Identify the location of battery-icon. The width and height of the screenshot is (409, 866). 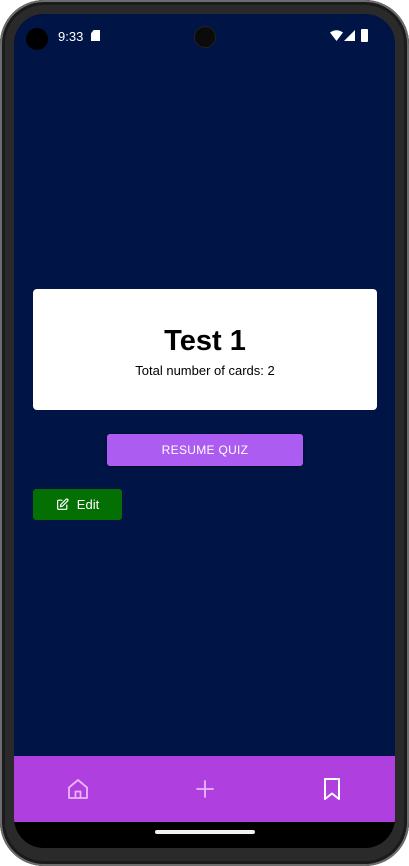
(364, 35).